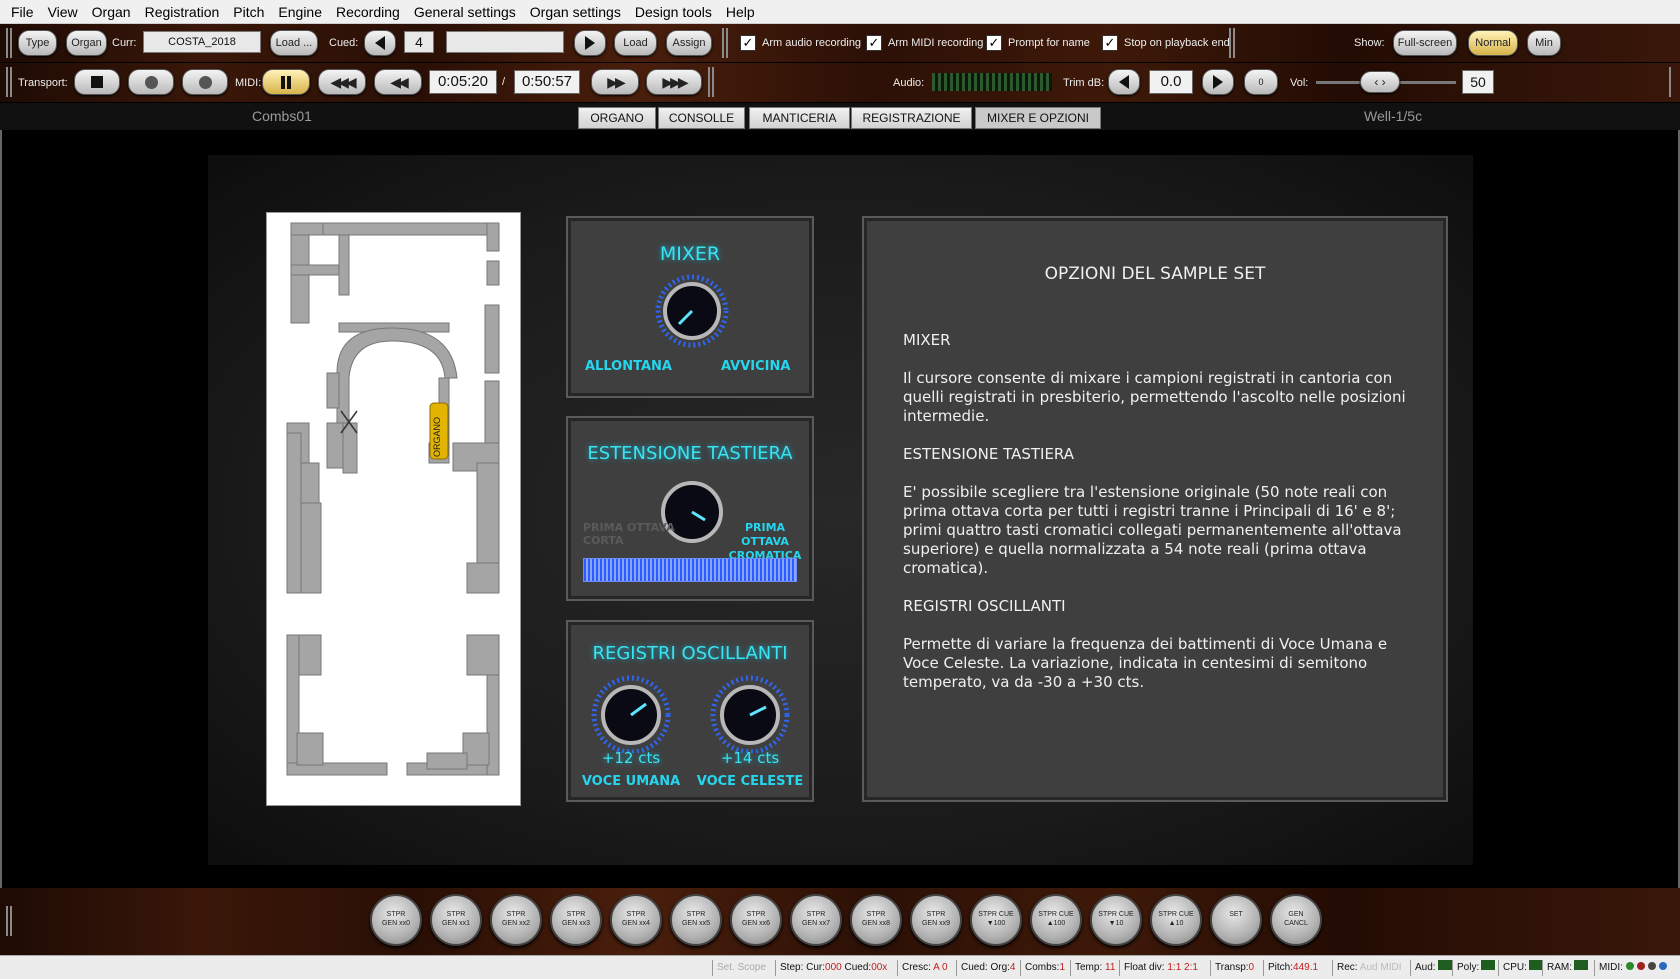 The height and width of the screenshot is (979, 1680). I want to click on stop-button-7: STPR GEN xx7, so click(816, 920).